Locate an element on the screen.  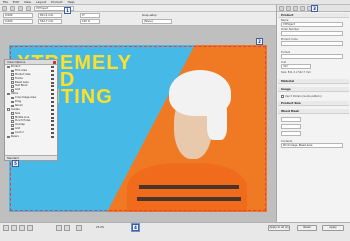
view-option-label: Rulers is located at coordinates (15, 137).